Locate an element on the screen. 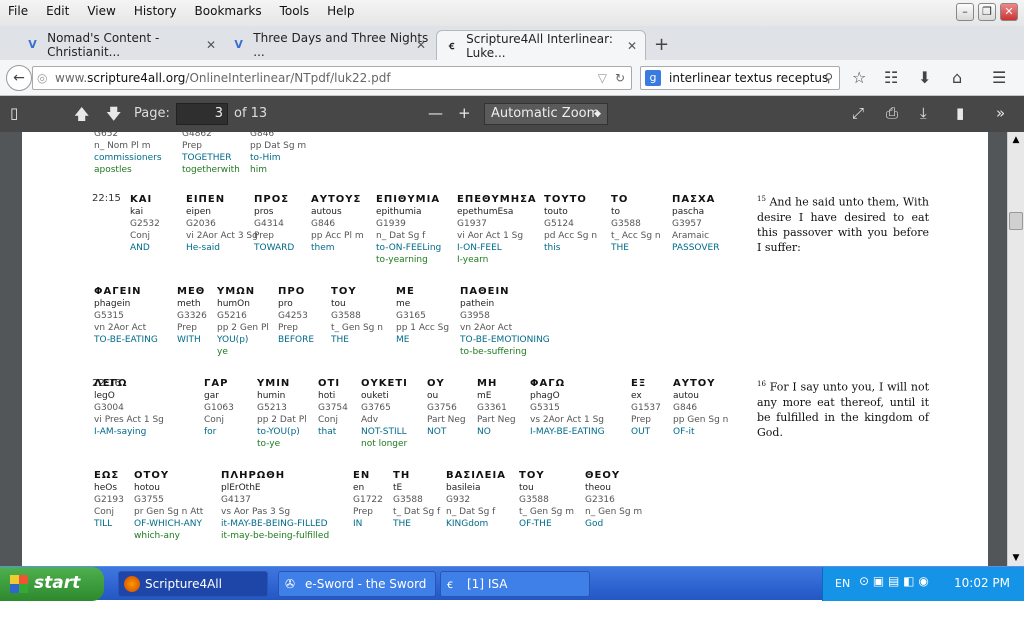 Image resolution: width=1024 pixels, height=620 pixels. bookmark-icon: ▮ is located at coordinates (960, 113).